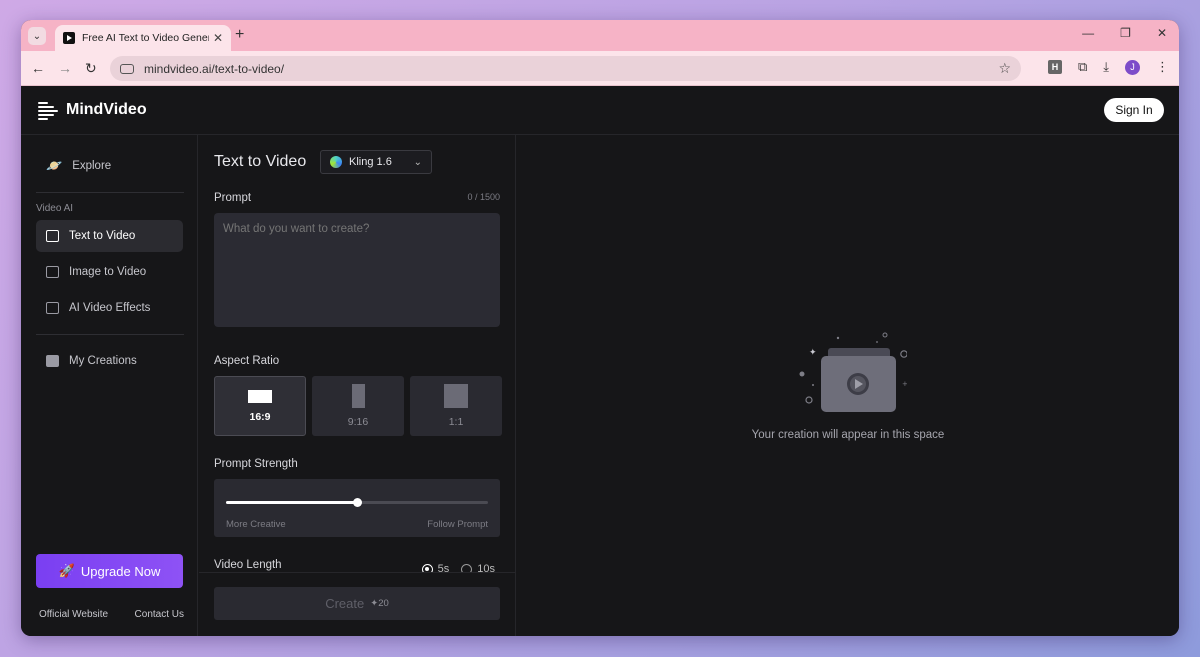  I want to click on sidebar-item-explore: 🪐 Explore, so click(109, 166).